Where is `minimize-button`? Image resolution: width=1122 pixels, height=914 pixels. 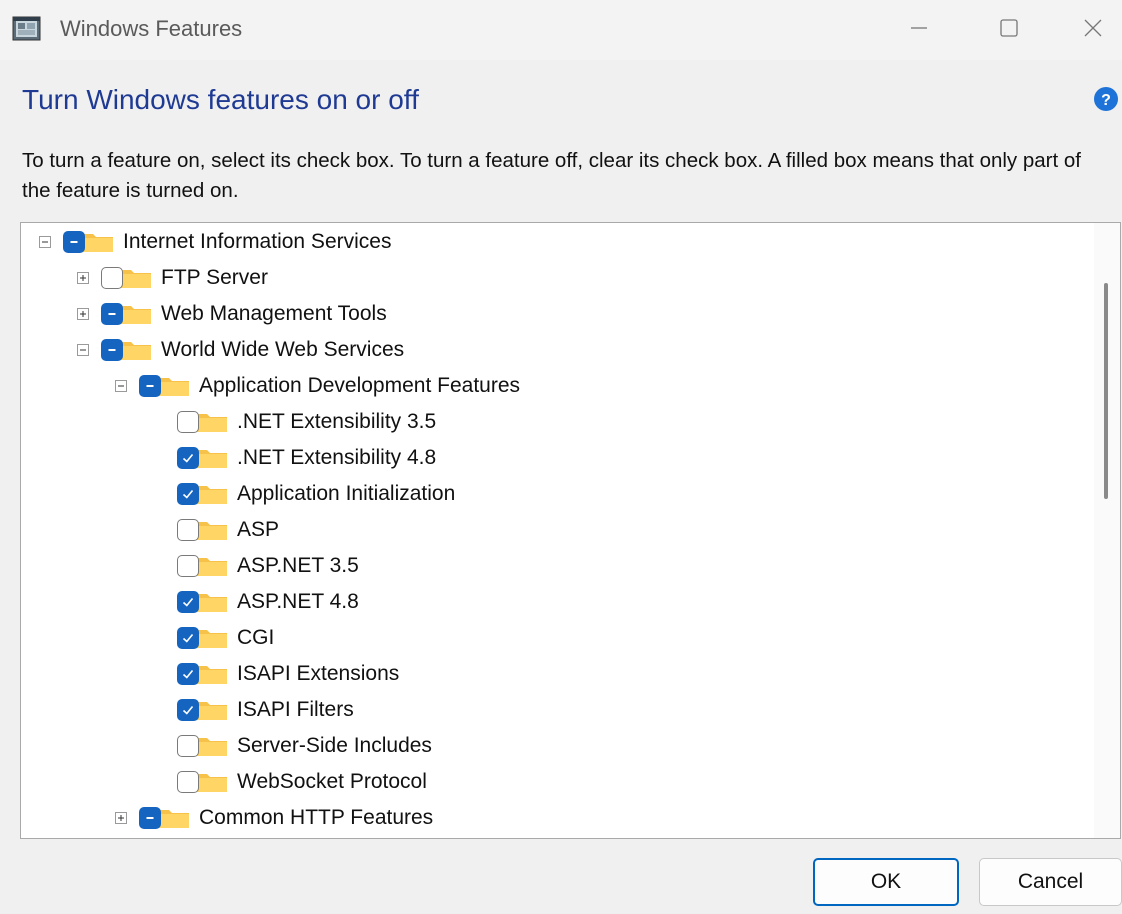 minimize-button is located at coordinates (919, 28).